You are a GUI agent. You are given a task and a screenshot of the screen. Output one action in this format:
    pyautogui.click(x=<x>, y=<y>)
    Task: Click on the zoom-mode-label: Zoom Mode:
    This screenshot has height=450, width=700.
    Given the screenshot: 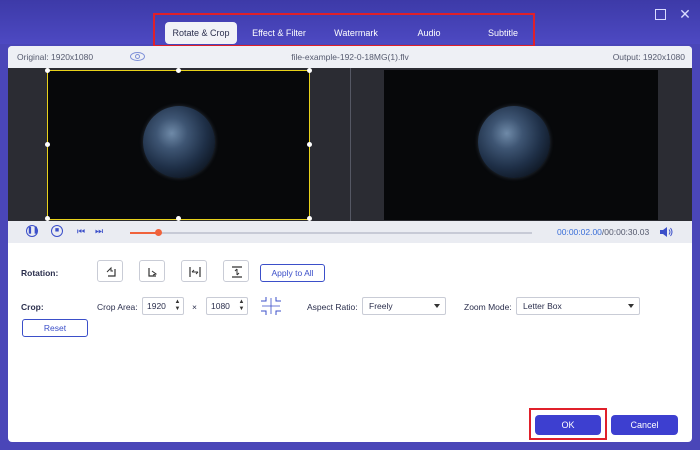 What is the action you would take?
    pyautogui.click(x=488, y=307)
    